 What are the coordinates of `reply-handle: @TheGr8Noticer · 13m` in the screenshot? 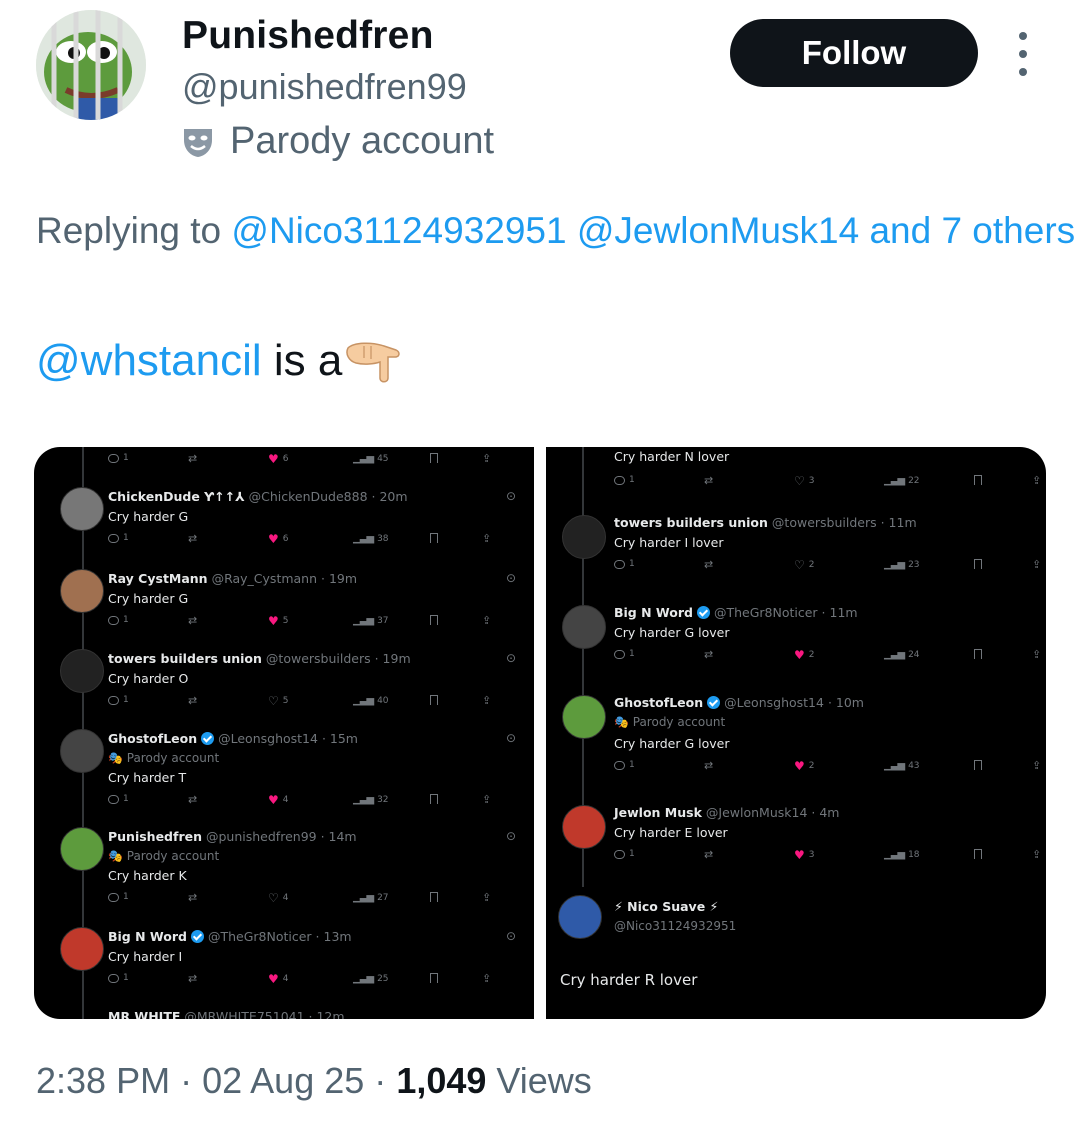 It's located at (280, 936).